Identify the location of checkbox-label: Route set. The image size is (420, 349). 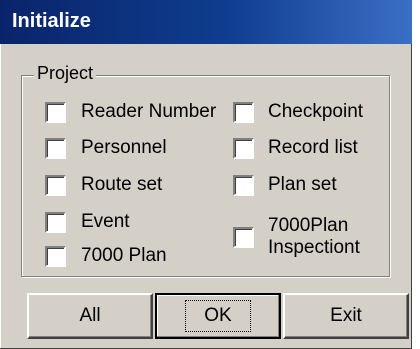
(122, 184).